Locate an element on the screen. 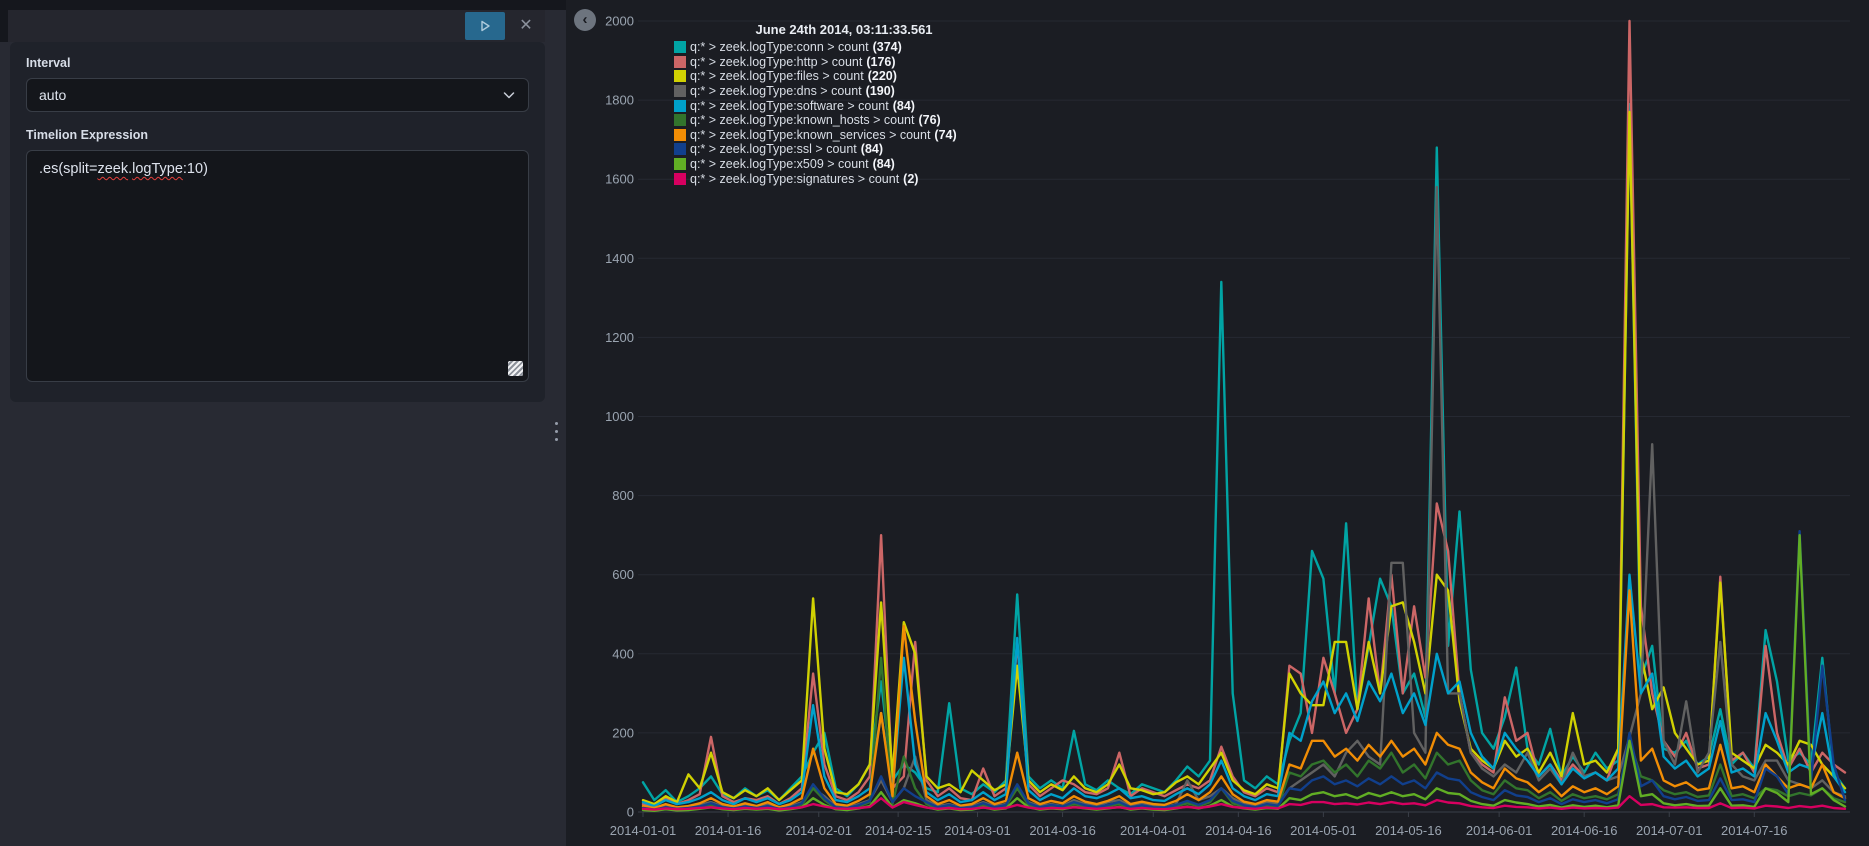 This screenshot has height=846, width=1869. legend-item: q:* > zeek.logType:signatures > count (2) is located at coordinates (844, 178).